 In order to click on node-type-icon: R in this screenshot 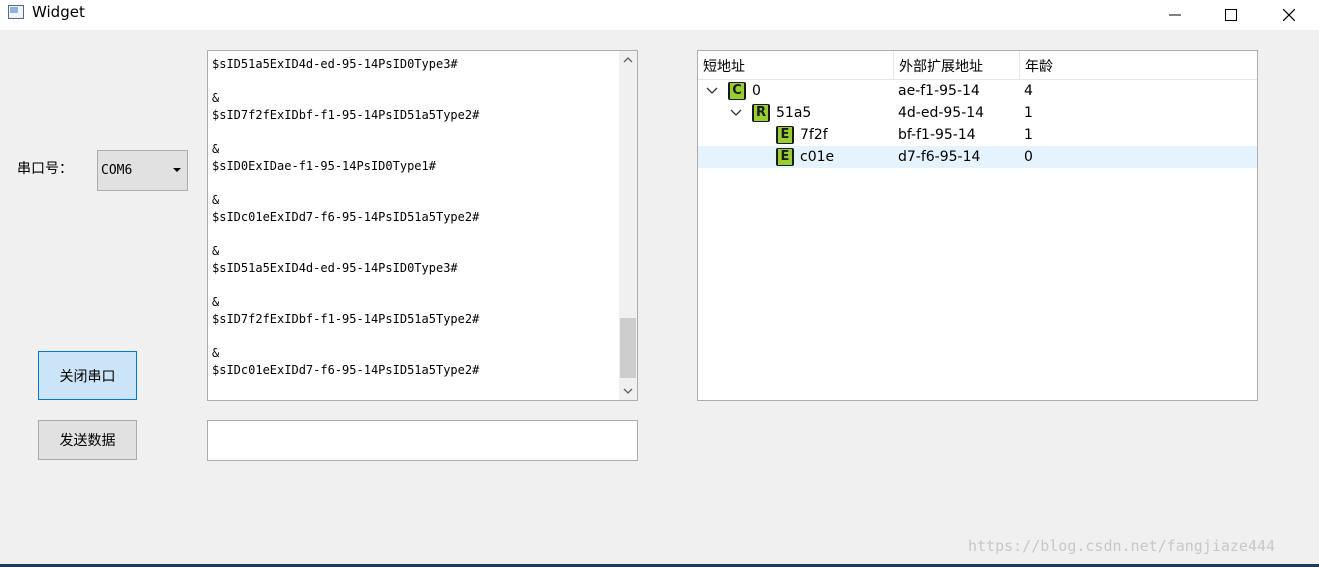, I will do `click(761, 113)`.